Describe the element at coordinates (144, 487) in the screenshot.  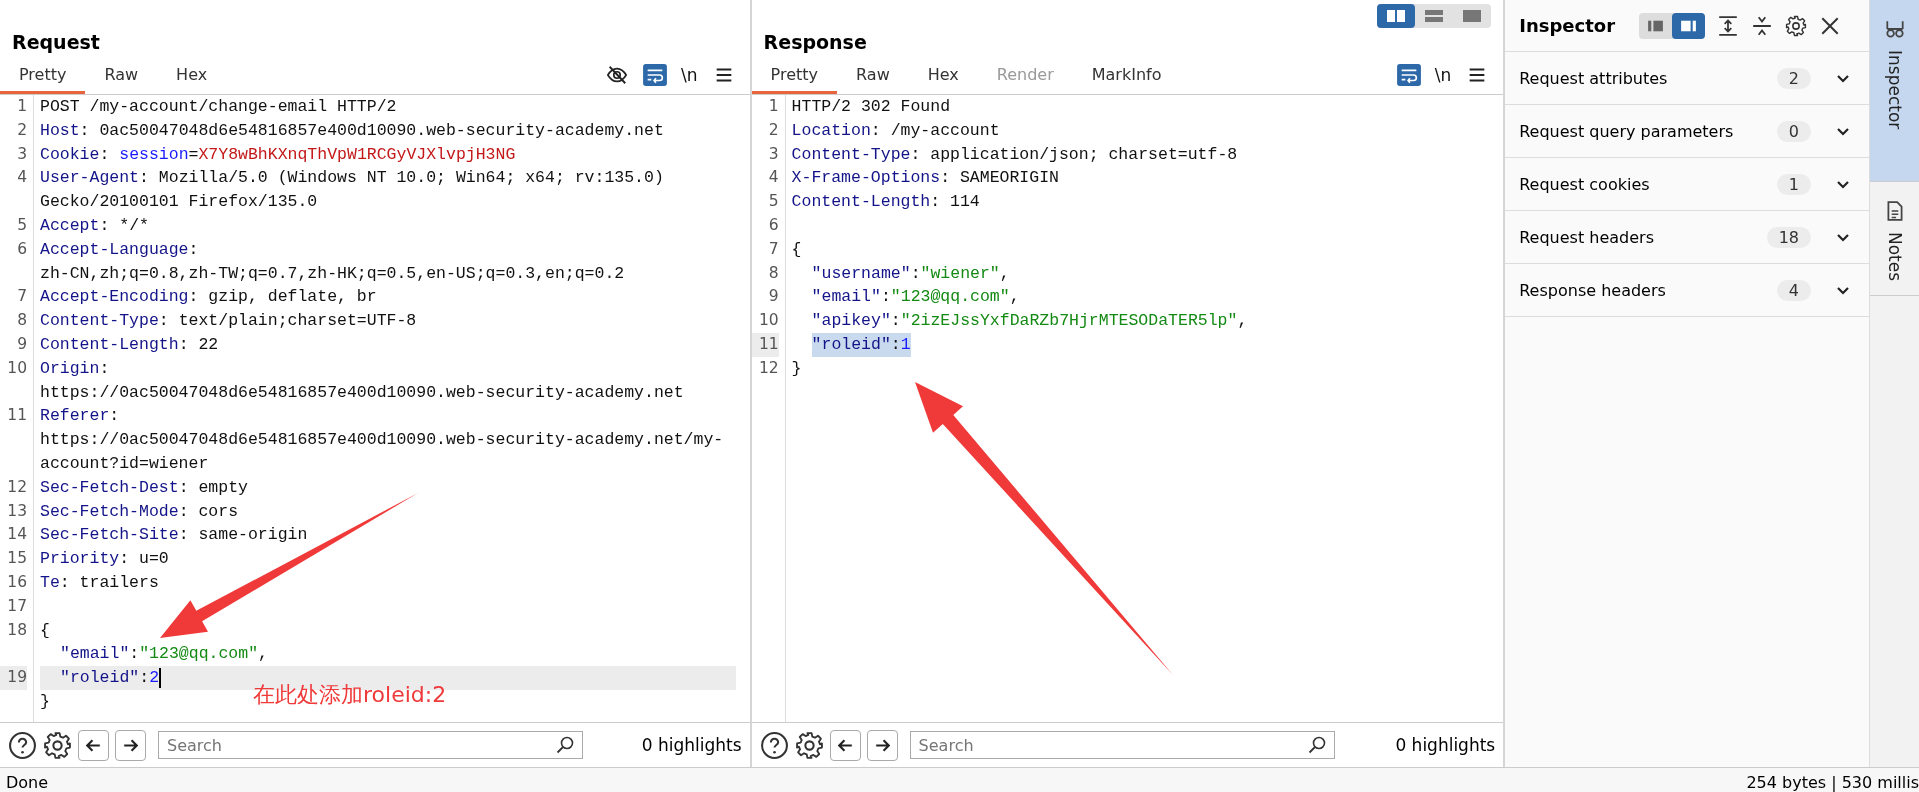
I see `code-line: Sec-Fetch-Dest: empty` at that location.